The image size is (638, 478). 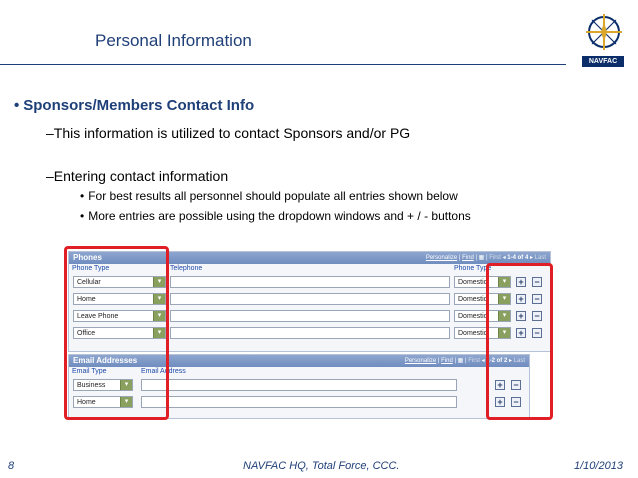 I want to click on footer-text: NAVFAC HQ, Total Force, CCC., so click(x=321, y=466).